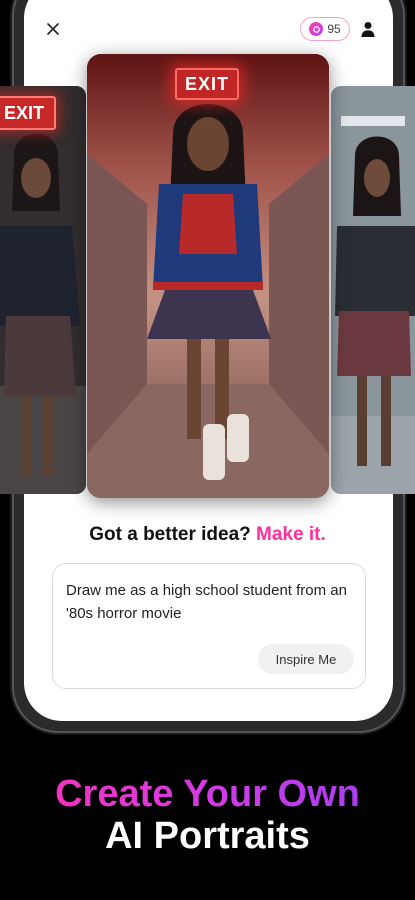  I want to click on person-icon, so click(368, 29).